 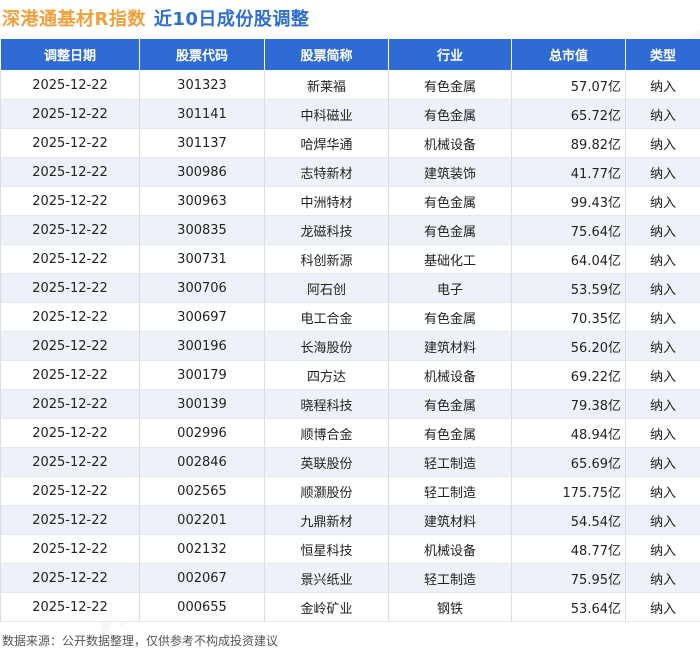 I want to click on table-row: 2025-12-22000655金岭矿业钢铁53.64亿纳入, so click(x=350, y=607).